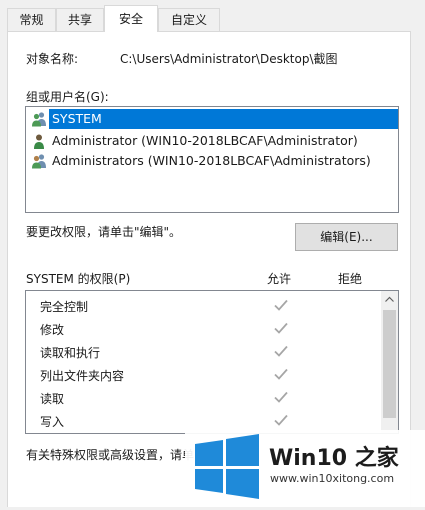  Describe the element at coordinates (78, 279) in the screenshot. I see `permissions-title: SYSTEM 的权限(P)` at that location.